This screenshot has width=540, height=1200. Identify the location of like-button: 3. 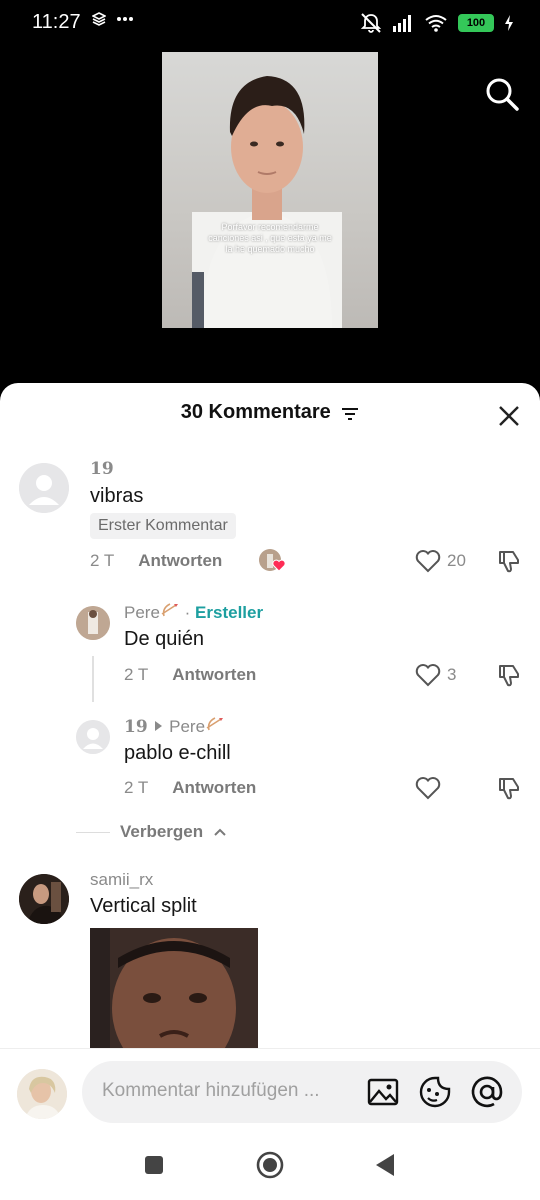
(435, 675).